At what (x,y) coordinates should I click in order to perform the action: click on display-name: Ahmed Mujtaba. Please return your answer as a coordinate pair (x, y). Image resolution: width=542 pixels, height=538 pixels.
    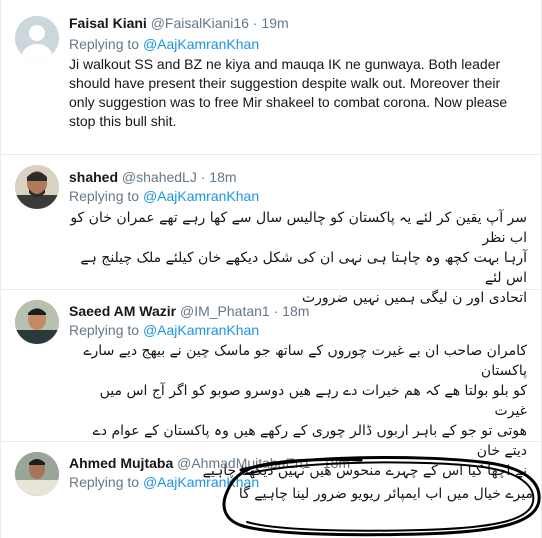
    Looking at the image, I should click on (121, 463).